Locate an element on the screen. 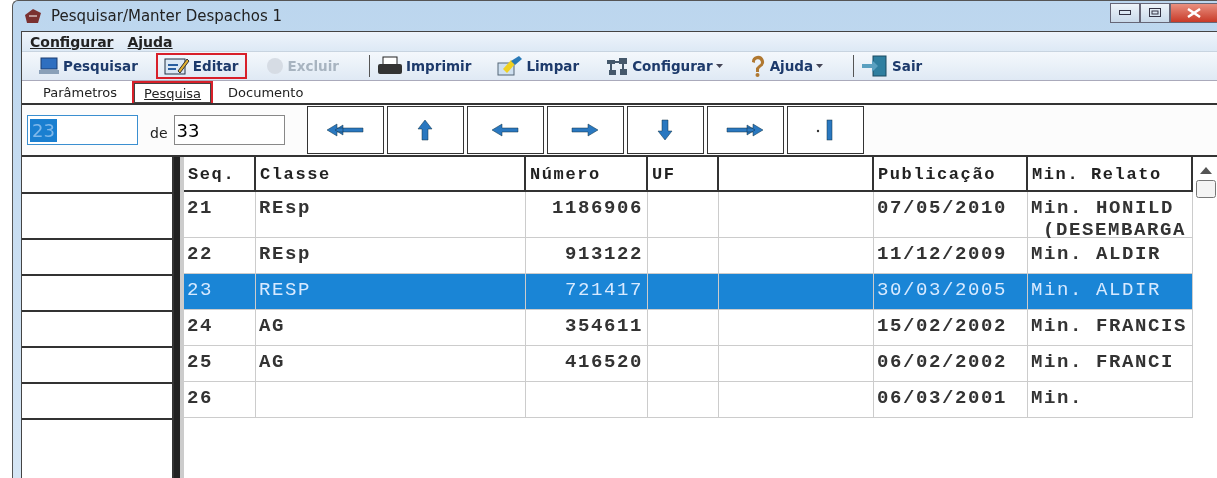 This screenshot has width=1217, height=478. close-icon is located at coordinates (1194, 13).